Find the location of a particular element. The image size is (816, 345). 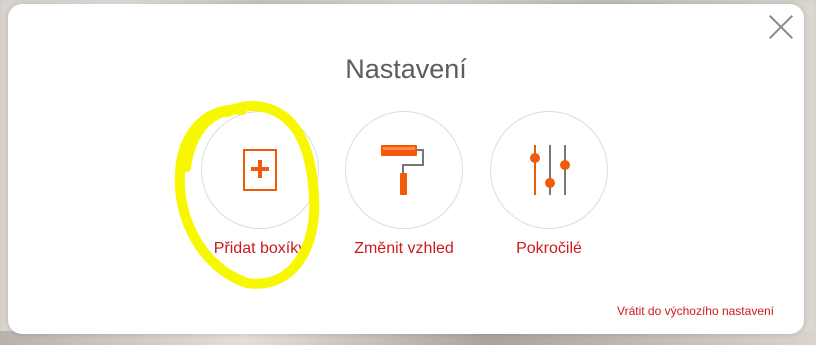

change-look-label: Změnit vzhled is located at coordinates (404, 249).